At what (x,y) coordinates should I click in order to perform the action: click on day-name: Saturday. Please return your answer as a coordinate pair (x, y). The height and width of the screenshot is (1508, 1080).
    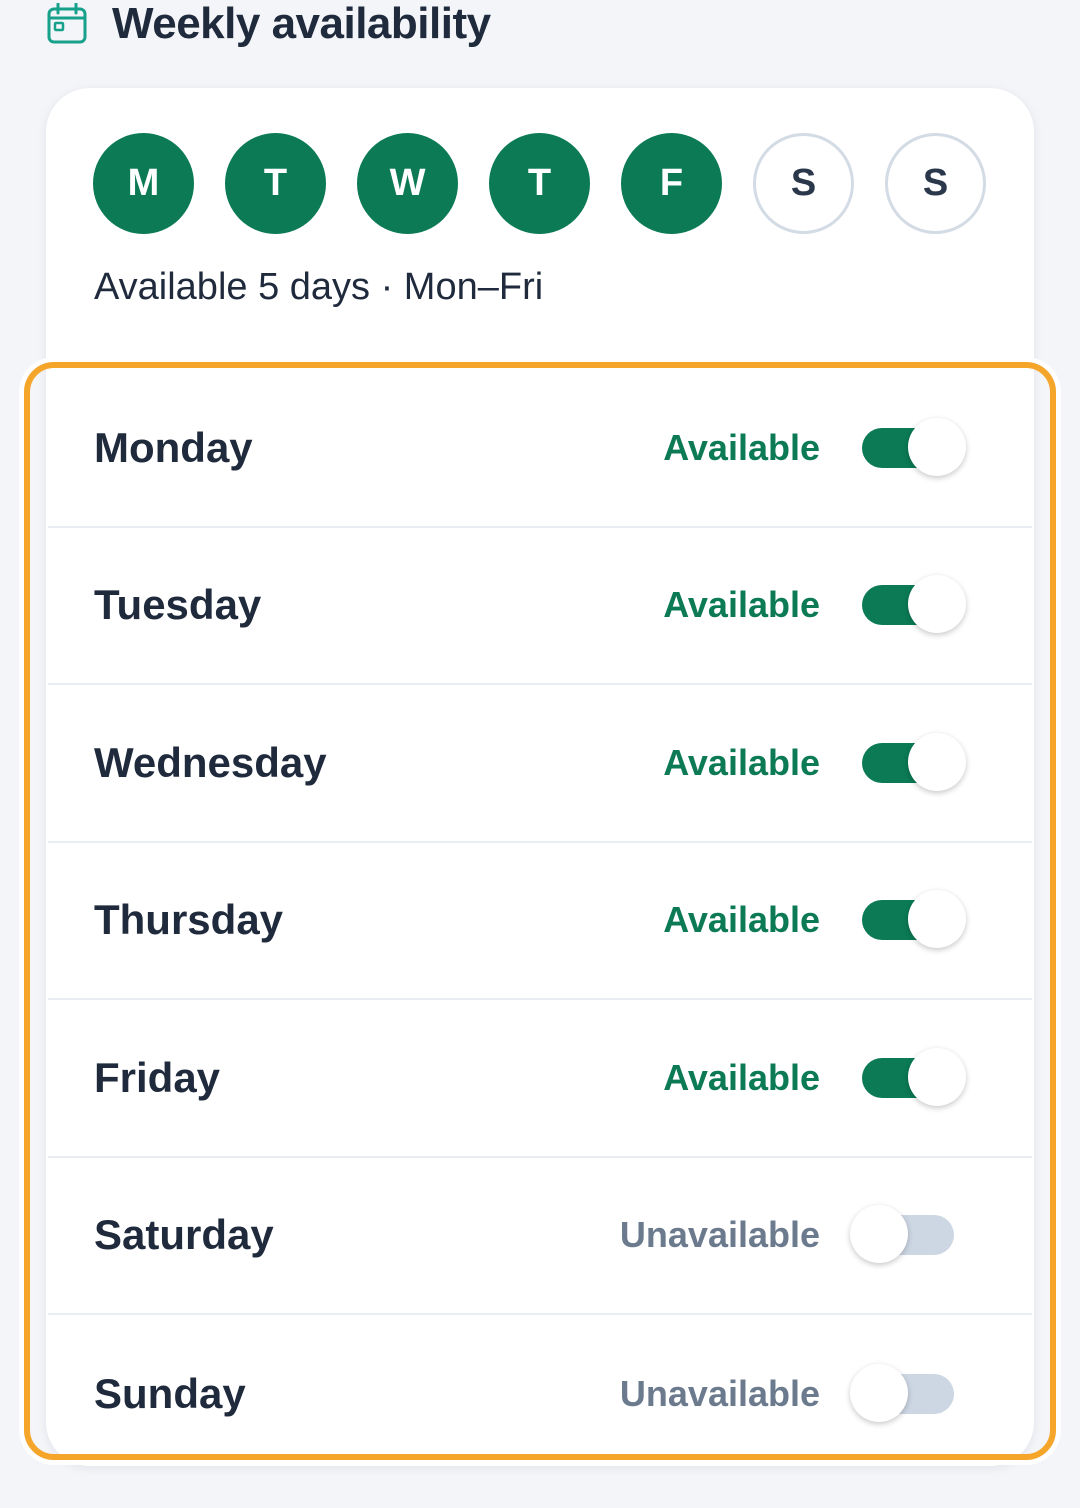
    Looking at the image, I should click on (184, 1235).